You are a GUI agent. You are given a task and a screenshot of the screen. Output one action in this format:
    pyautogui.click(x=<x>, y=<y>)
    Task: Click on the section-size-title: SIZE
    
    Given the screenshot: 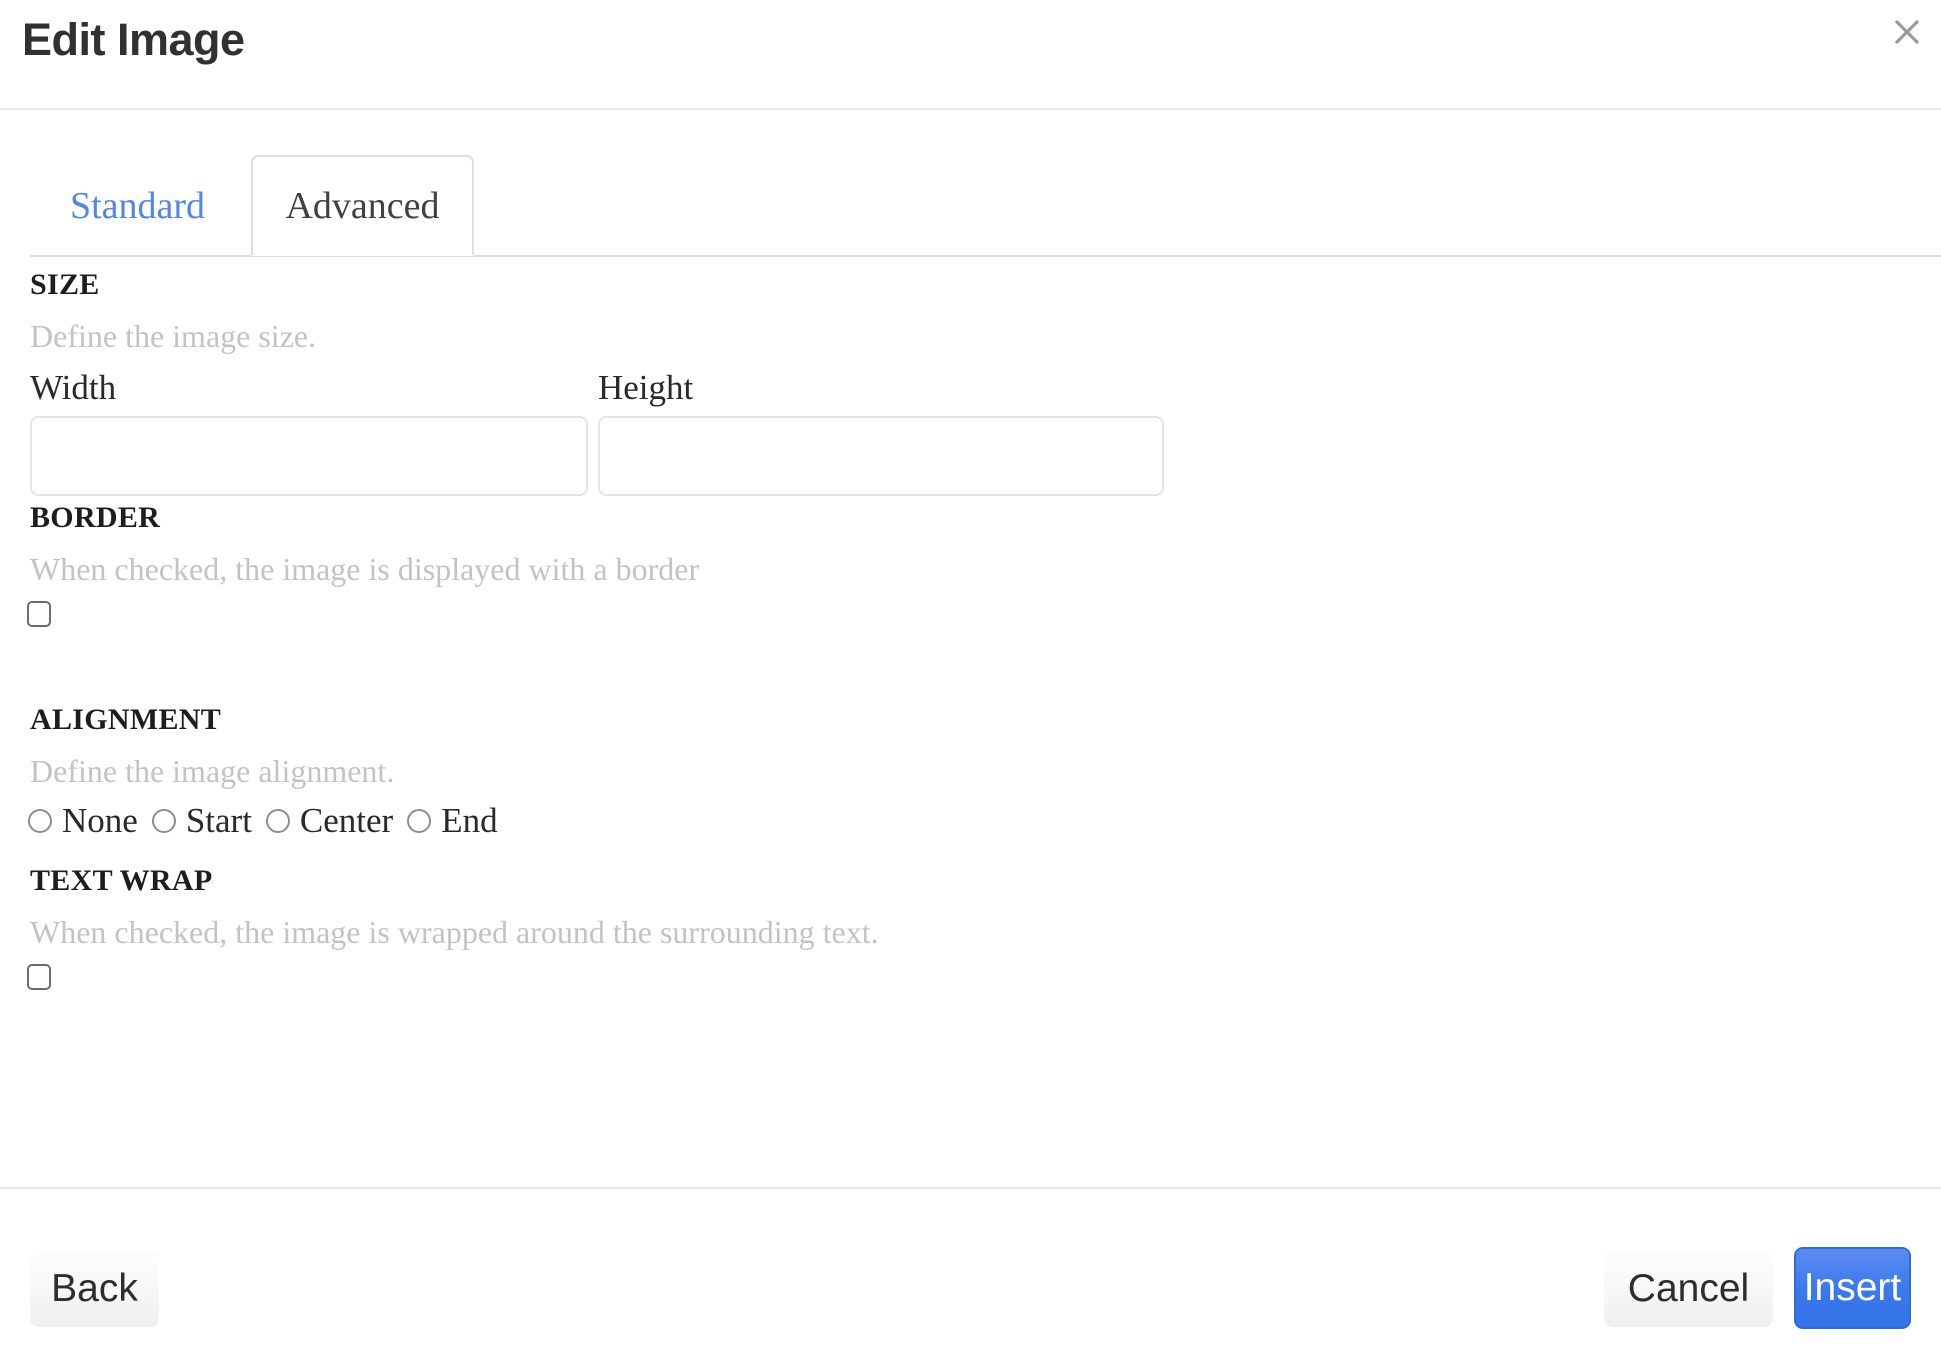 What is the action you would take?
    pyautogui.click(x=65, y=284)
    